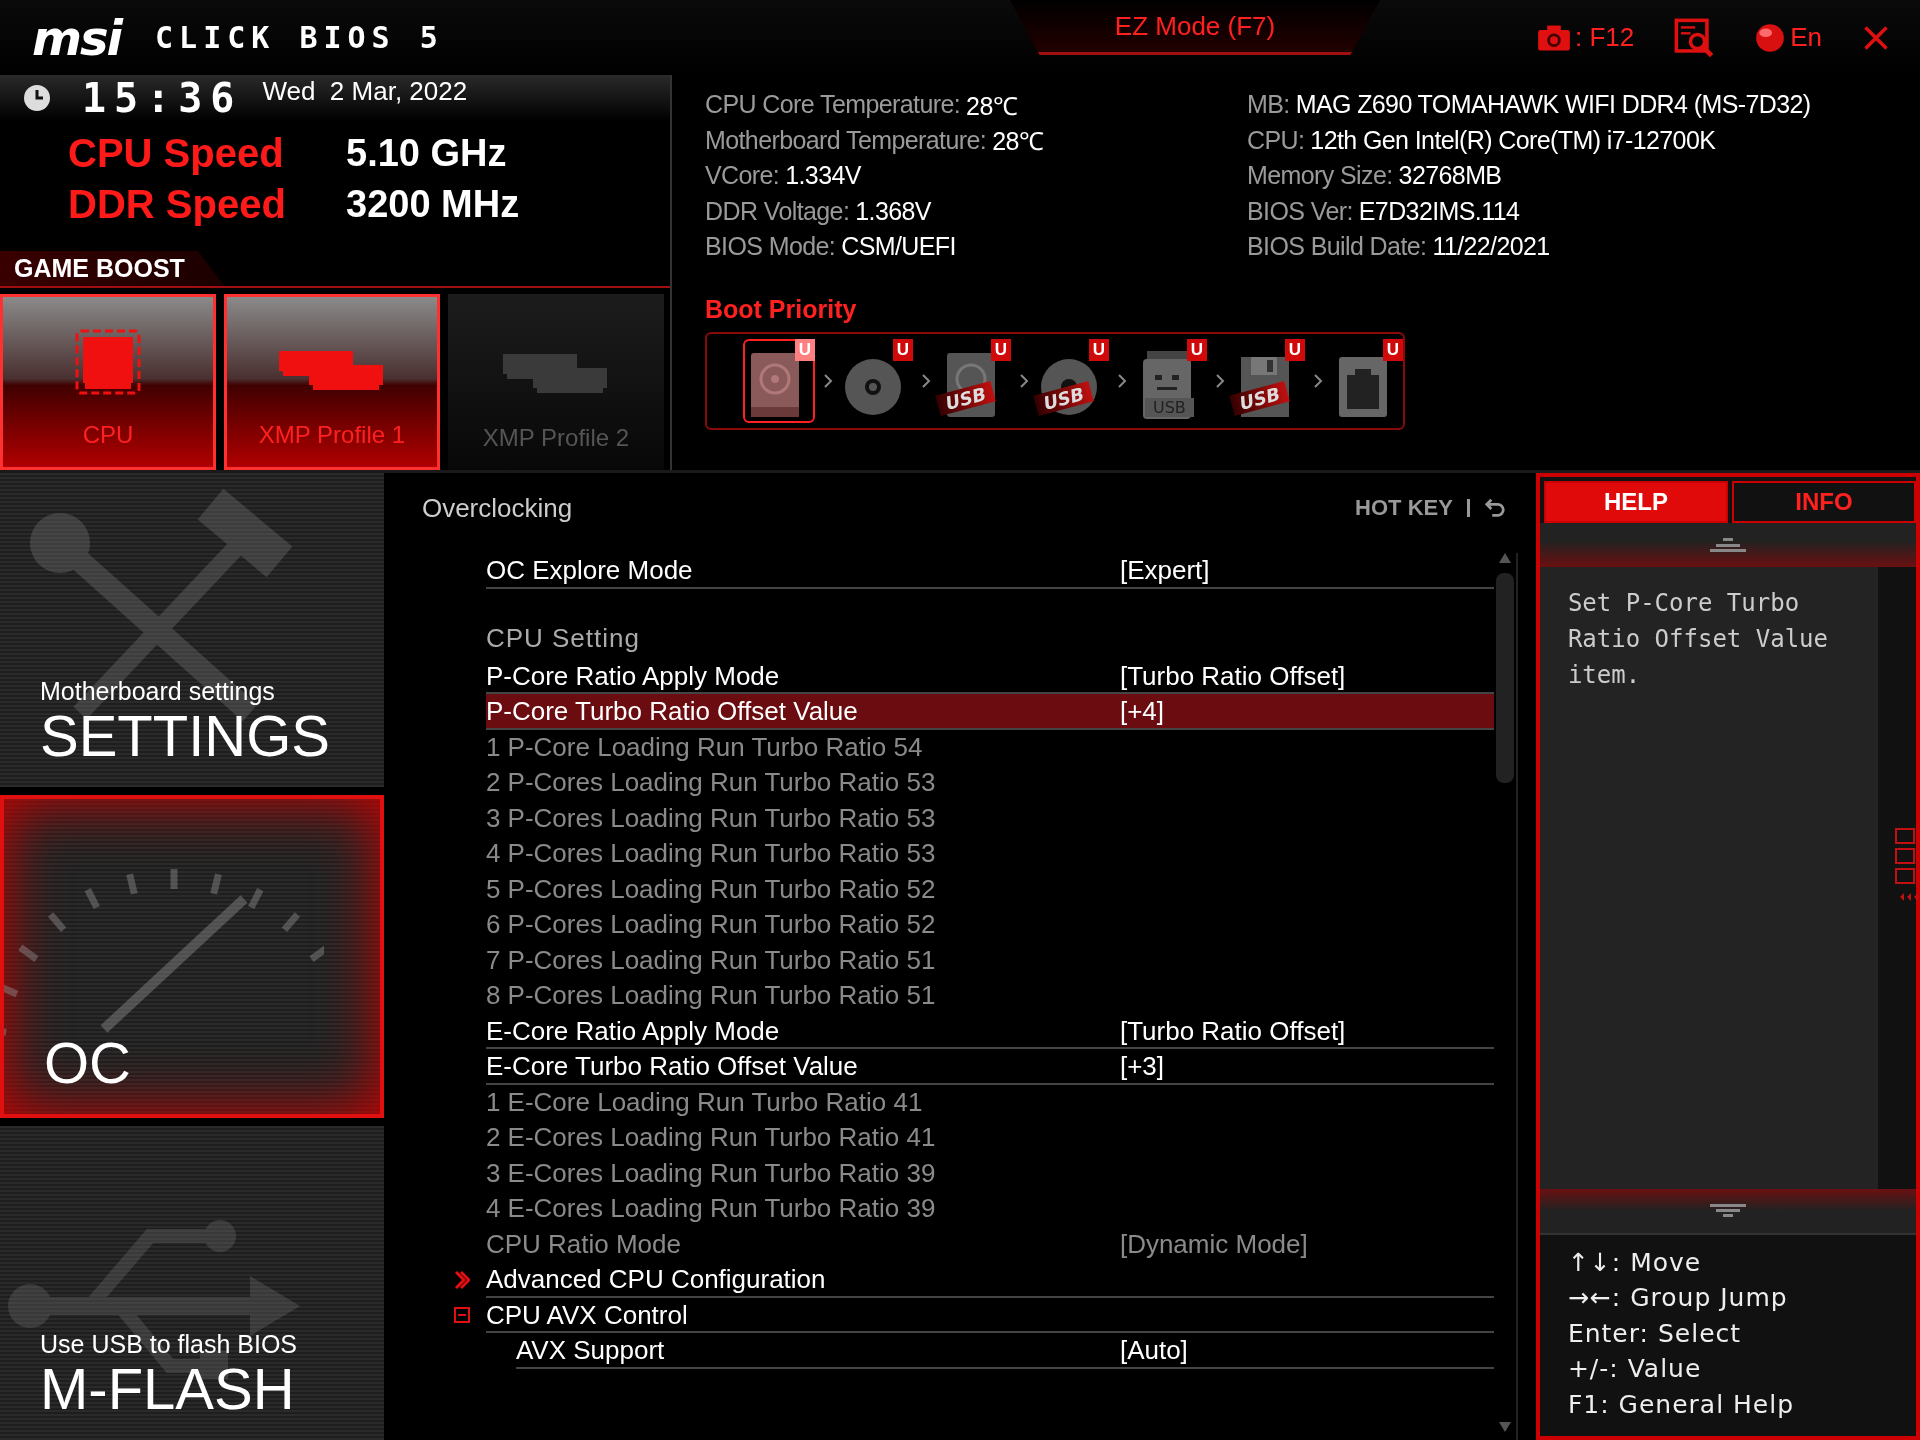 Image resolution: width=1920 pixels, height=1440 pixels. What do you see at coordinates (742, 176) in the screenshot?
I see `info-label: VCore:` at bounding box center [742, 176].